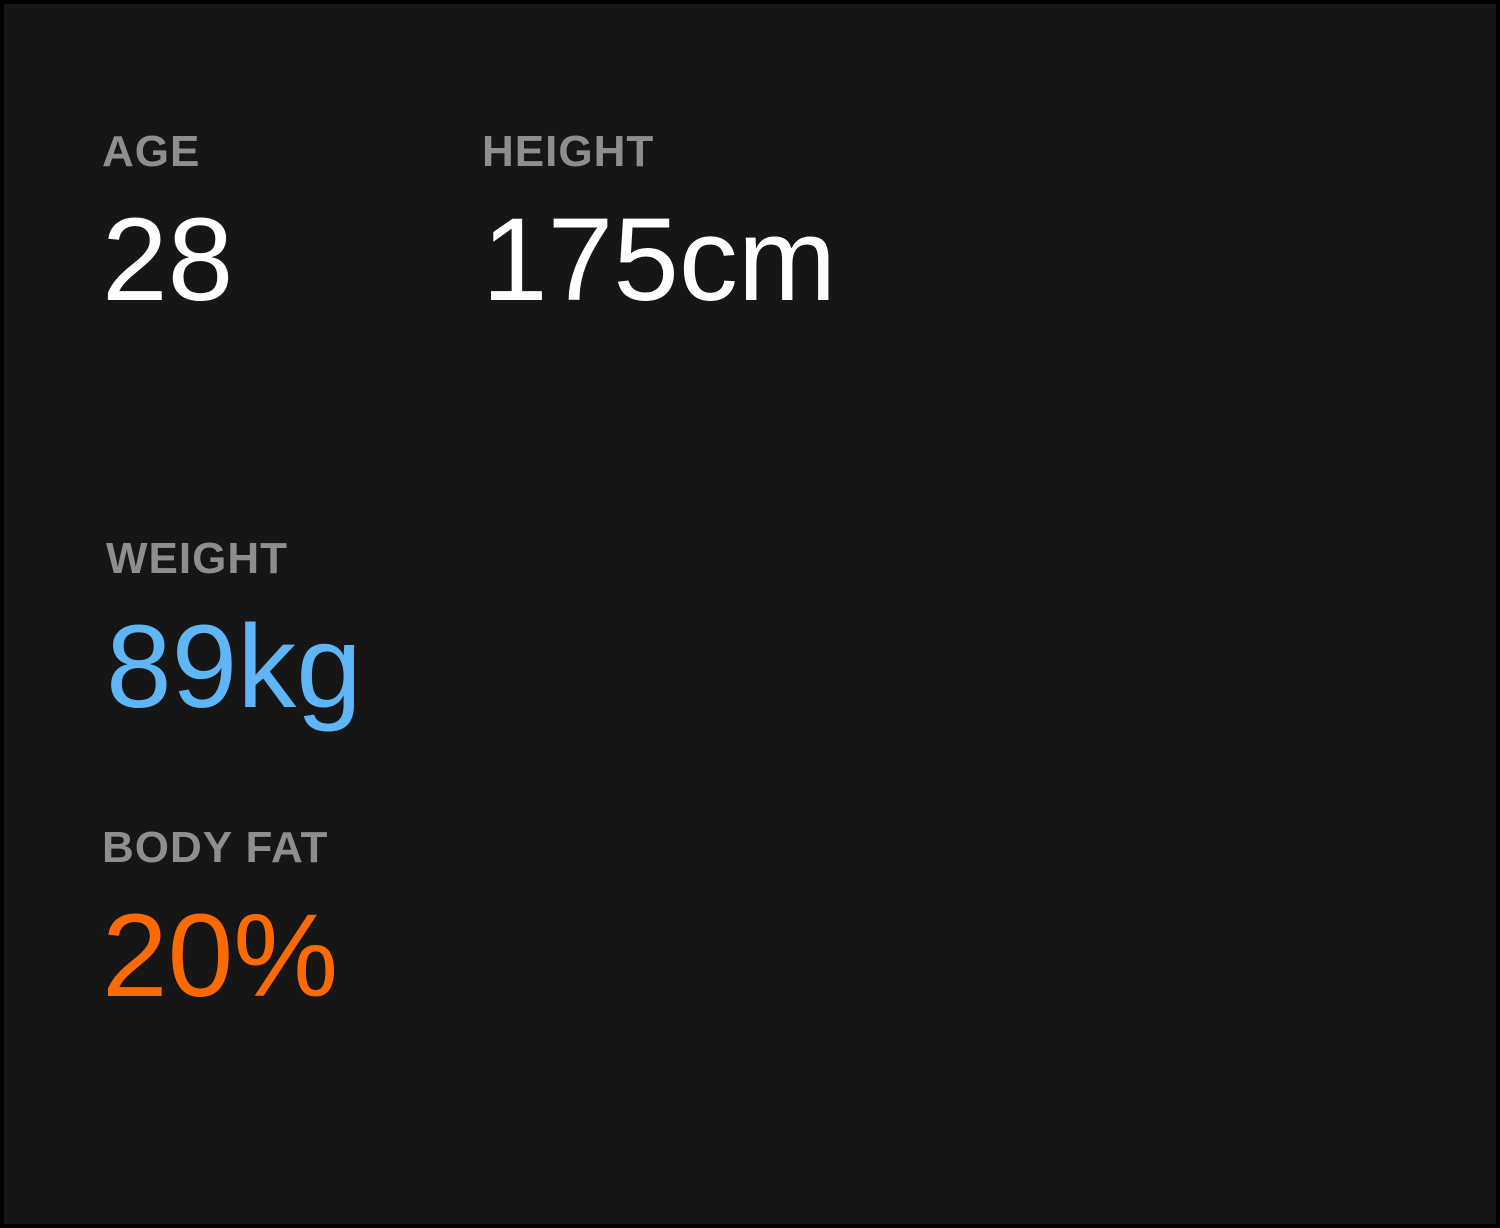  I want to click on height-stat: HEIGHT 175cm, so click(659, 226).